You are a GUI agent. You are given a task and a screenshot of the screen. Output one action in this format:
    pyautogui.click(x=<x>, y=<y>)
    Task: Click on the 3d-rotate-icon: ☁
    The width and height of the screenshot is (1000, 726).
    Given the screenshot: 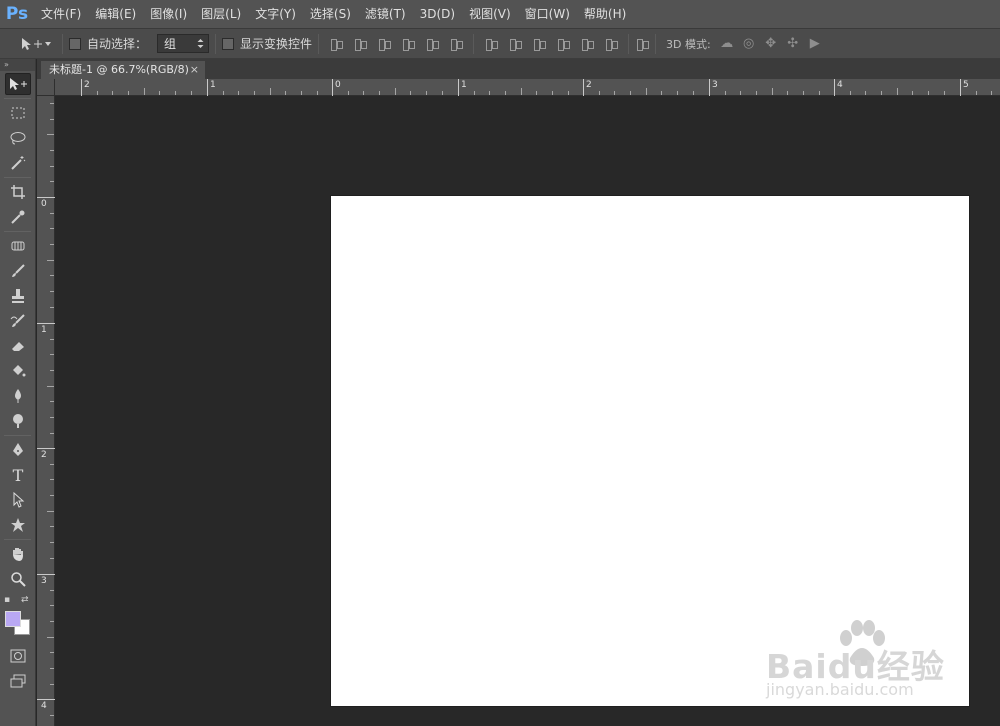 What is the action you would take?
    pyautogui.click(x=727, y=43)
    